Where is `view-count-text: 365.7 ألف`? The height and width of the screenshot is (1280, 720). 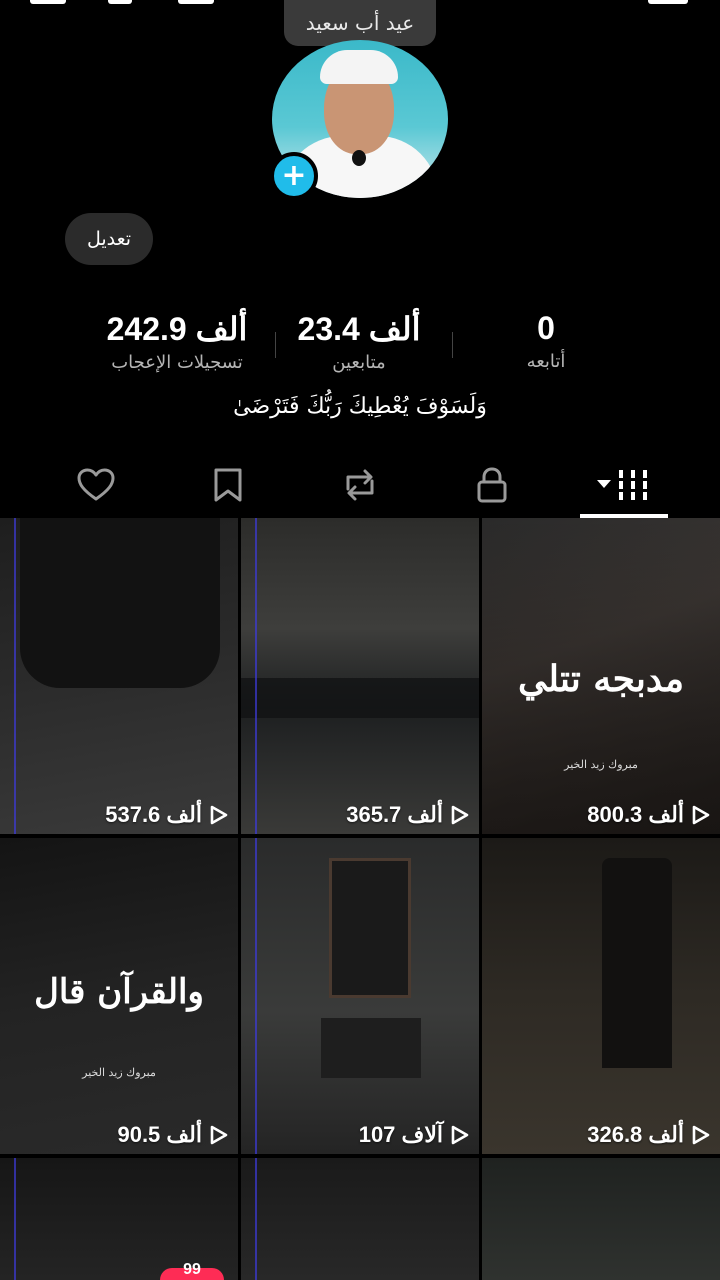 view-count-text: 365.7 ألف is located at coordinates (394, 814).